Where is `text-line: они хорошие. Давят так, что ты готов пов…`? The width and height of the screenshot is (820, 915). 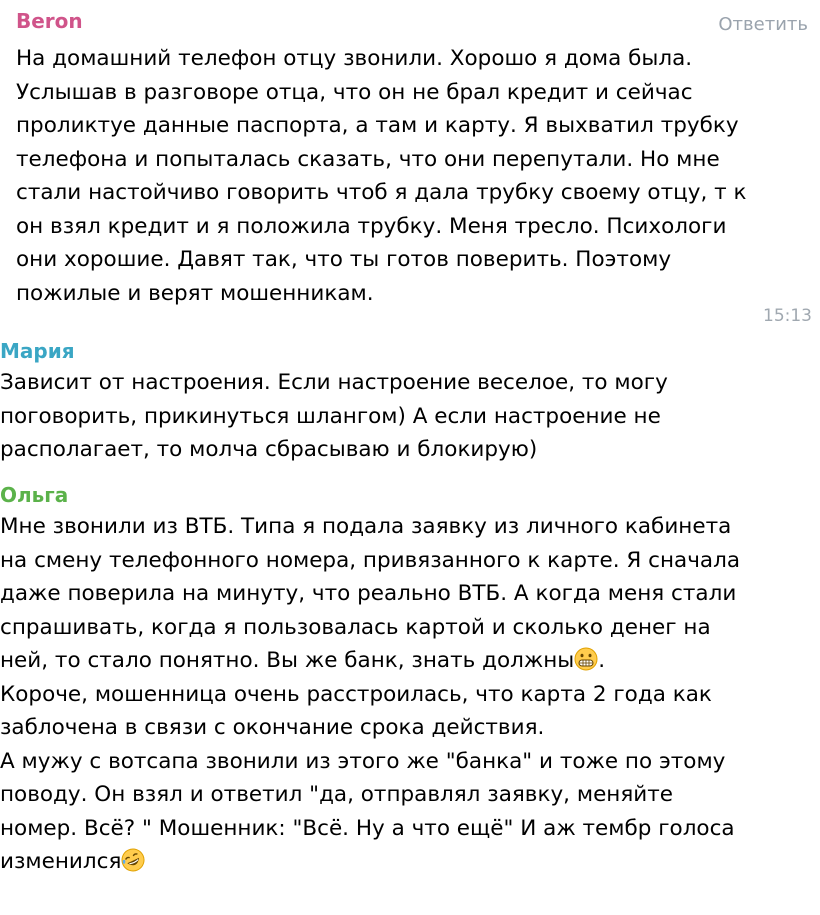 text-line: они хорошие. Давят так, что ты готов пов… is located at coordinates (344, 259).